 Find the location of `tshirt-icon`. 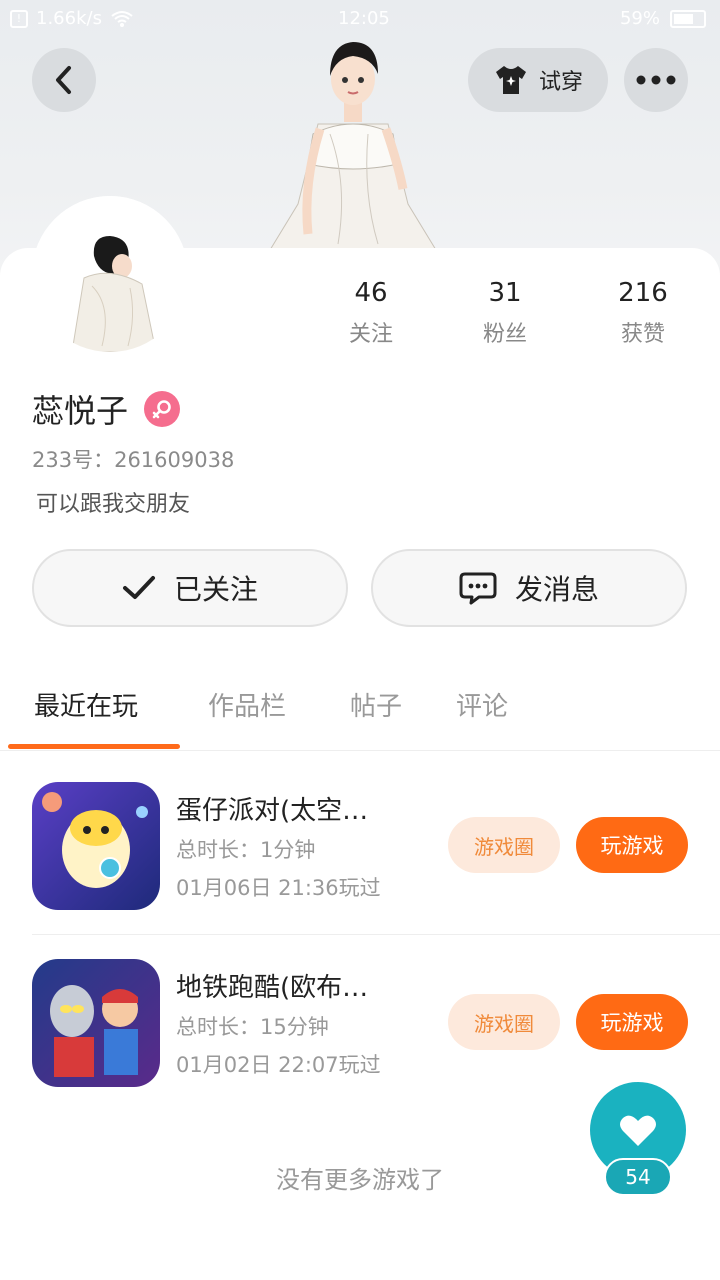

tshirt-icon is located at coordinates (510, 80).